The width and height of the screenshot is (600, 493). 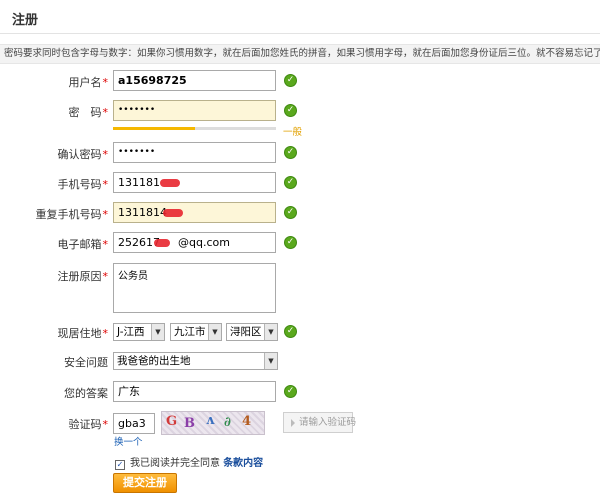 I want to click on answer-input: 广东, so click(x=194, y=391).